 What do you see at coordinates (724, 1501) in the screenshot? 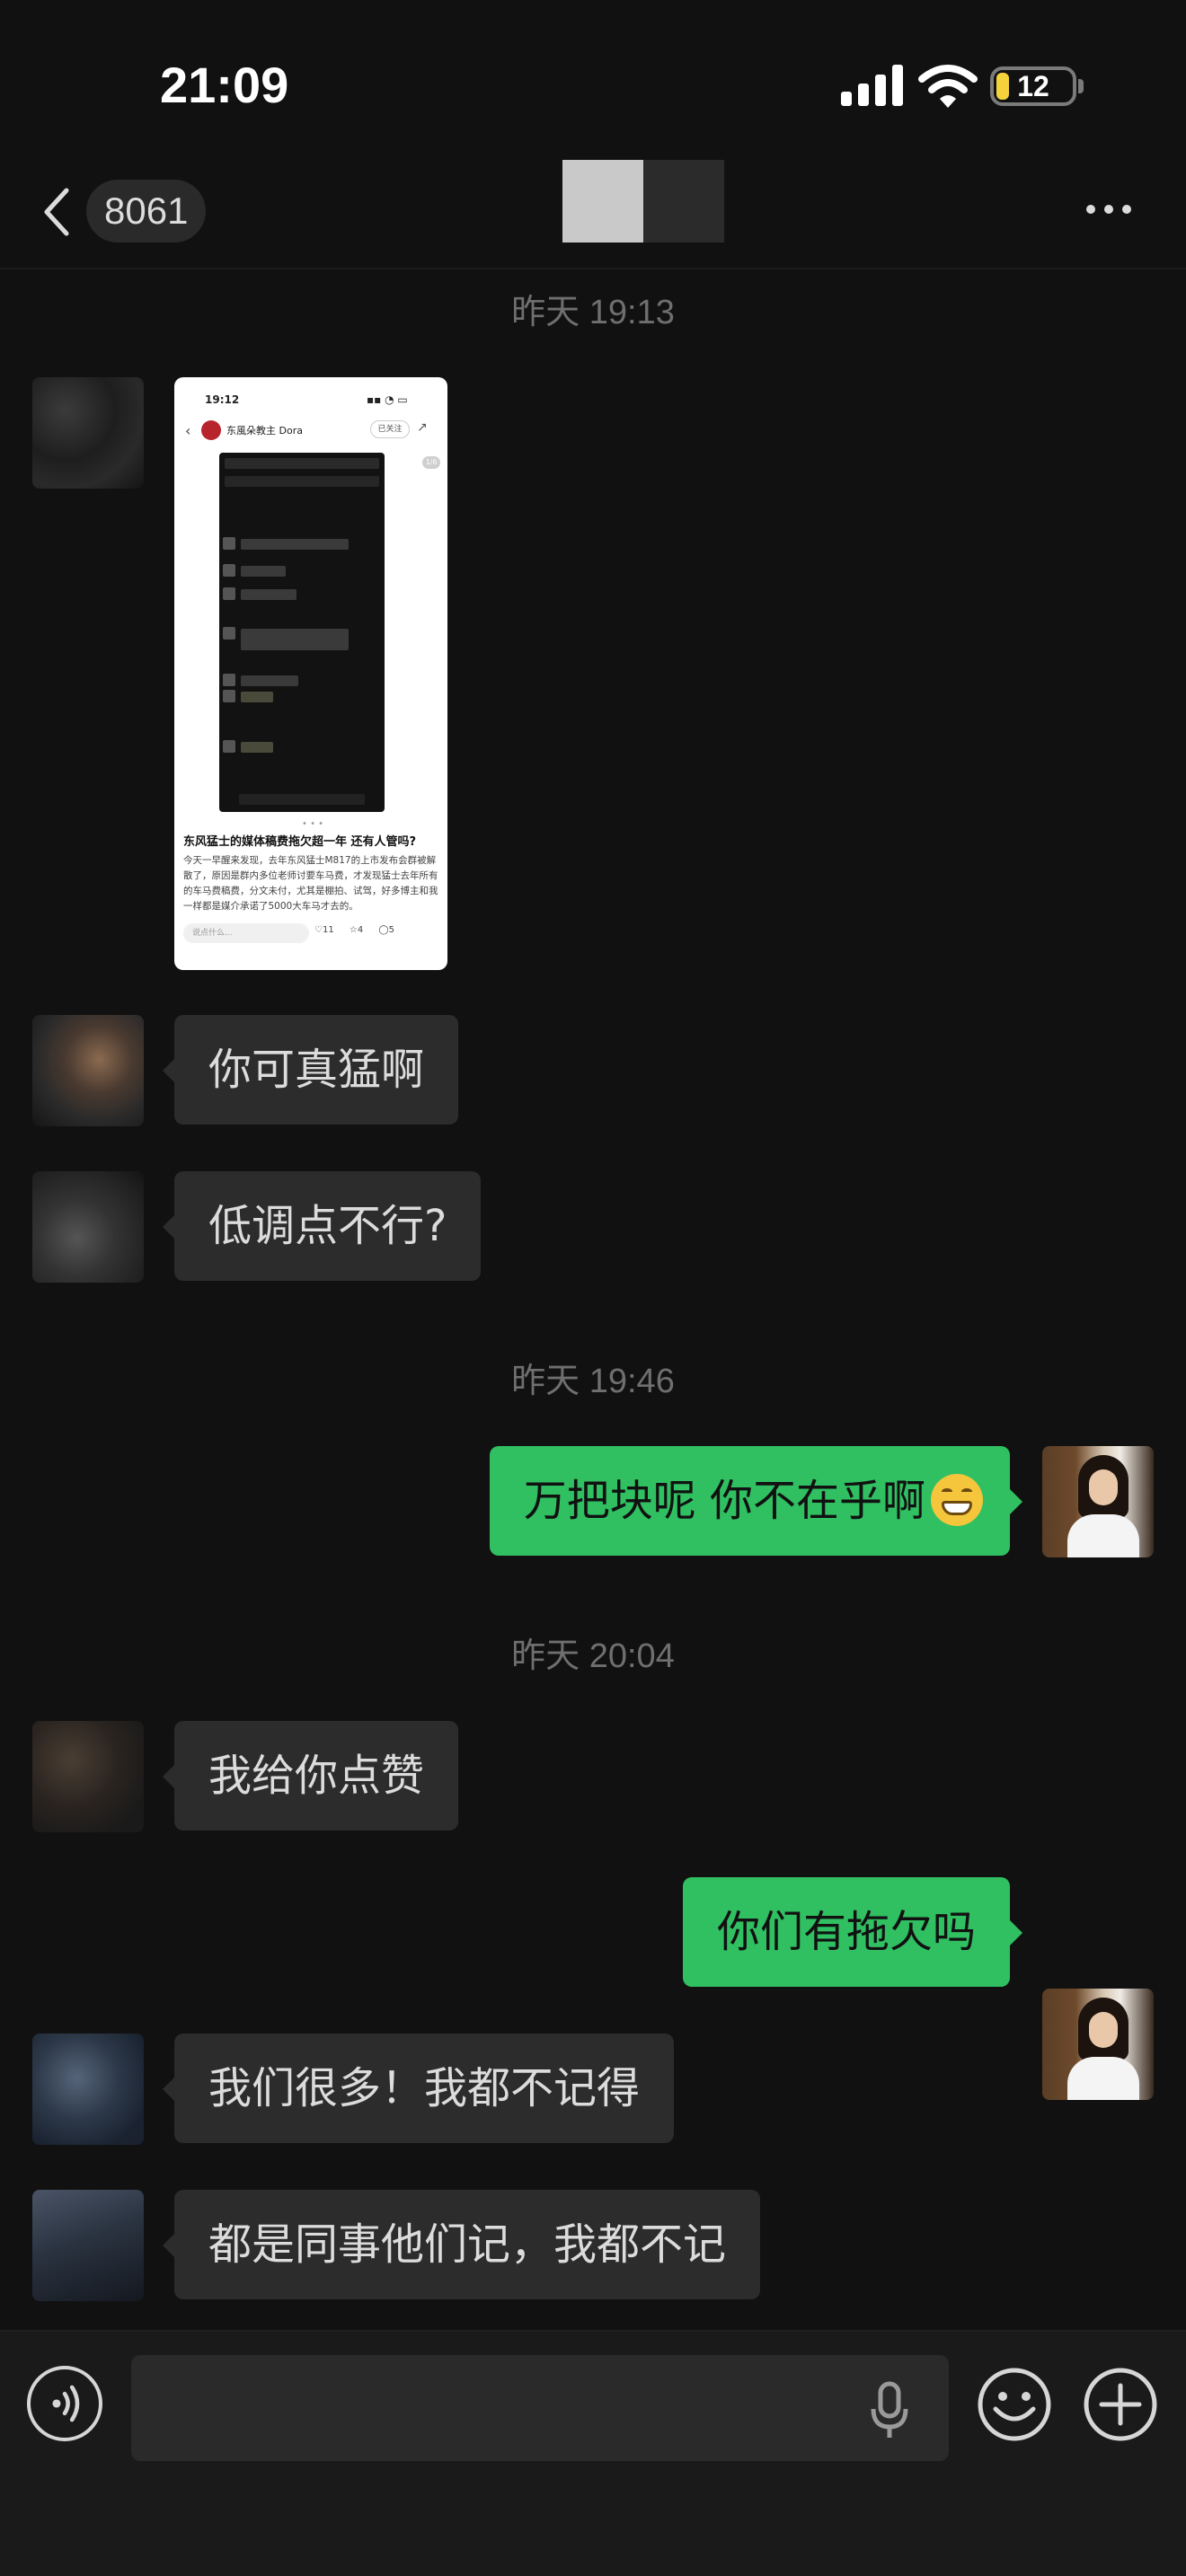
I see `message-text: 万把块呢 你不在乎啊` at bounding box center [724, 1501].